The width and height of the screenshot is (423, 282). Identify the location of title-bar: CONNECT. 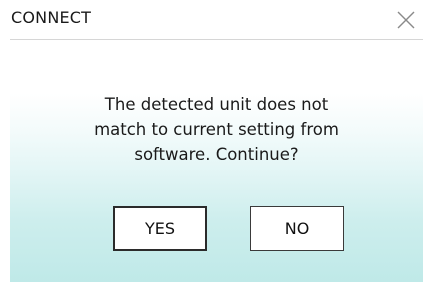
(211, 19).